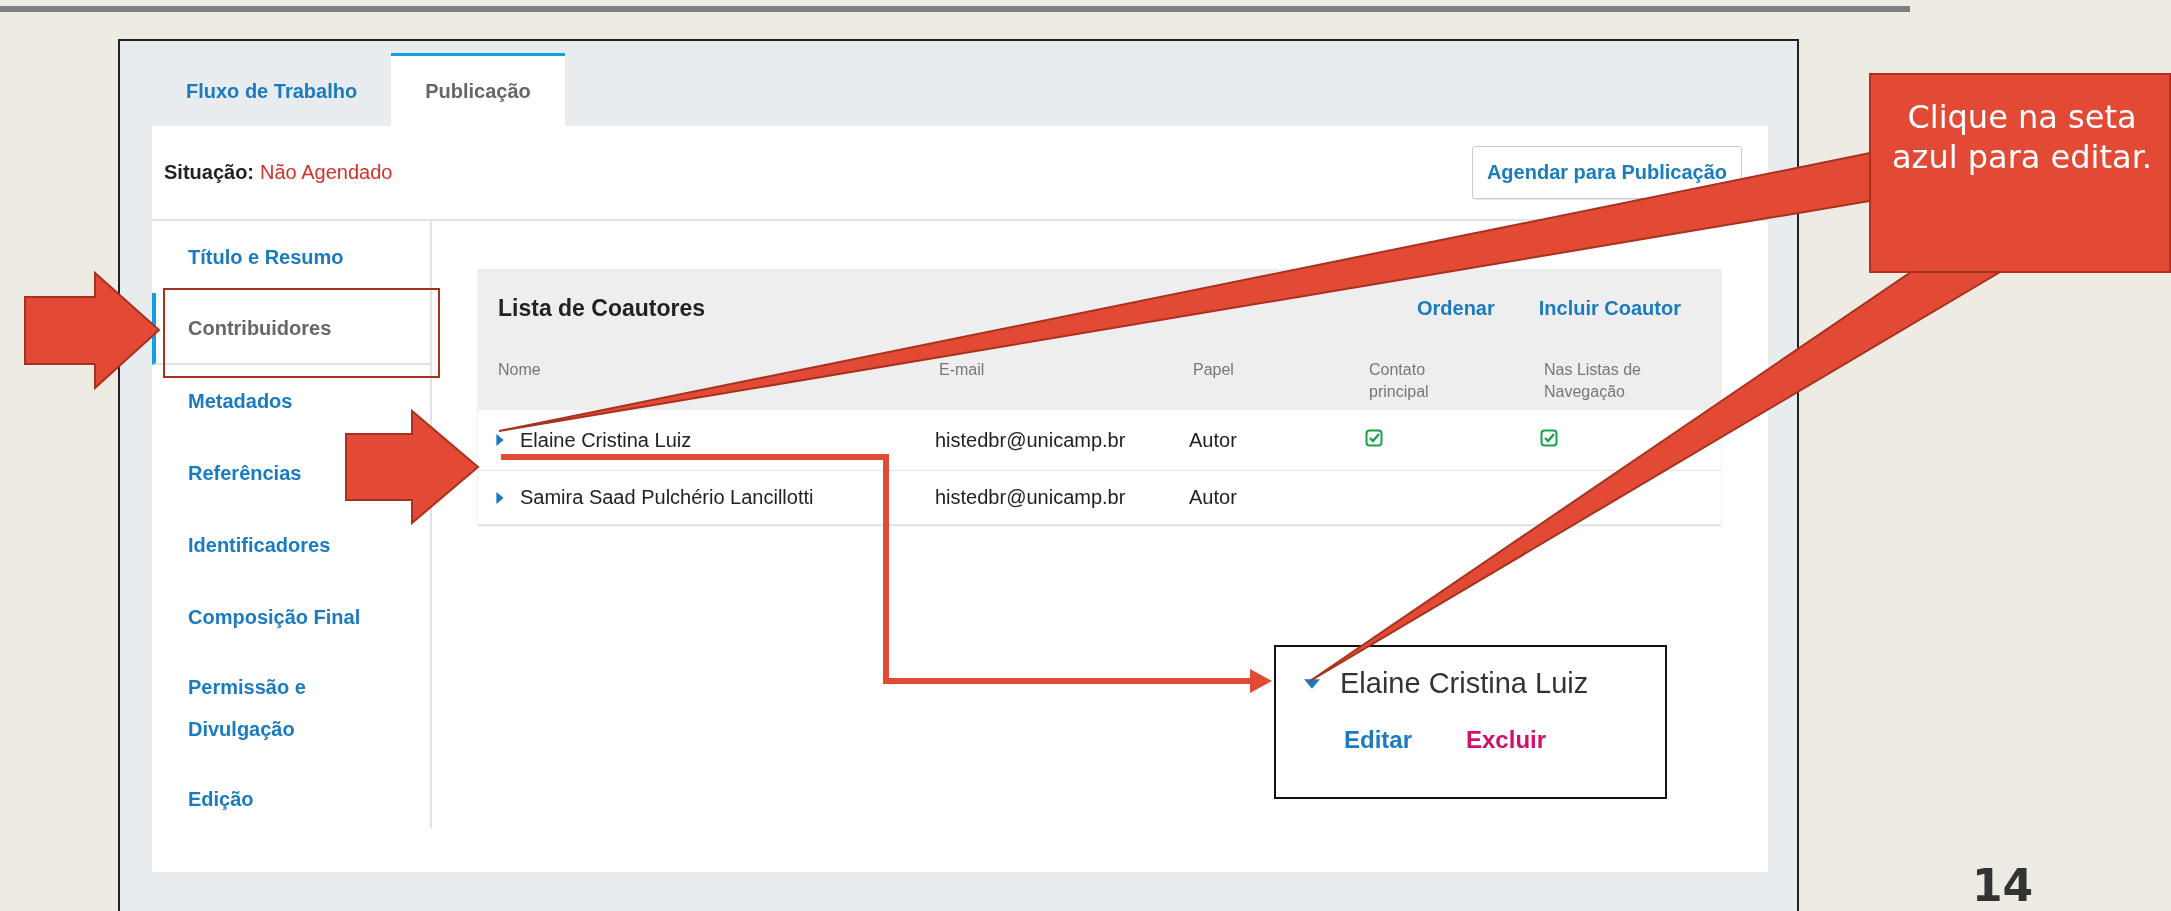 The image size is (2171, 911). I want to click on column-header: Contato principal, so click(1399, 381).